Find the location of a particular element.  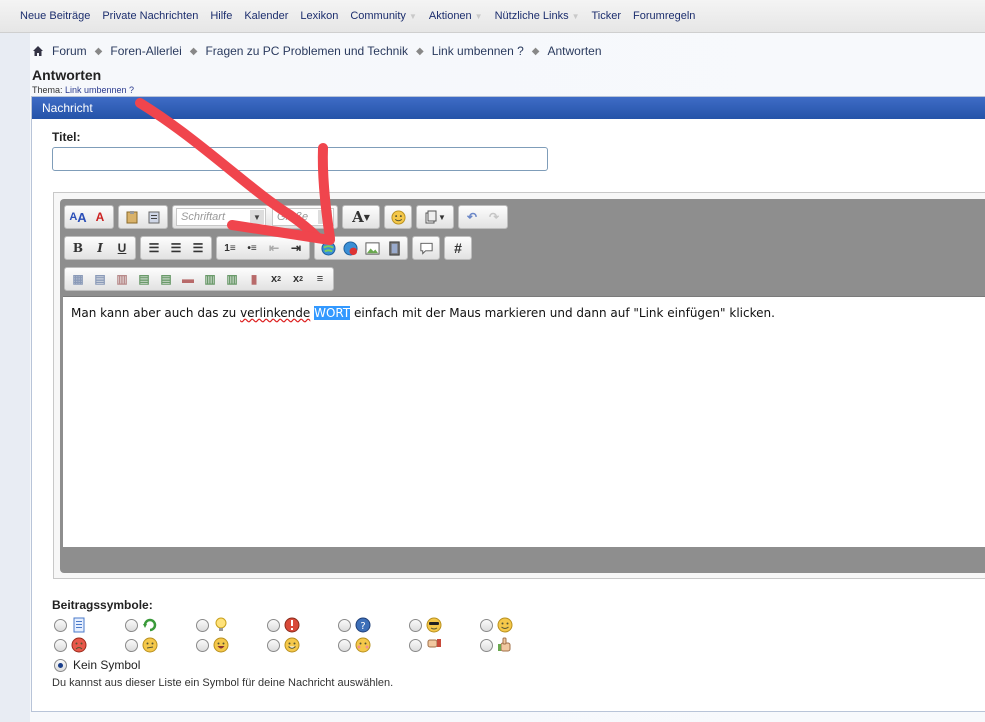

toolbar-group-font: Schriftart ▼ Größe ▼ is located at coordinates (255, 217).